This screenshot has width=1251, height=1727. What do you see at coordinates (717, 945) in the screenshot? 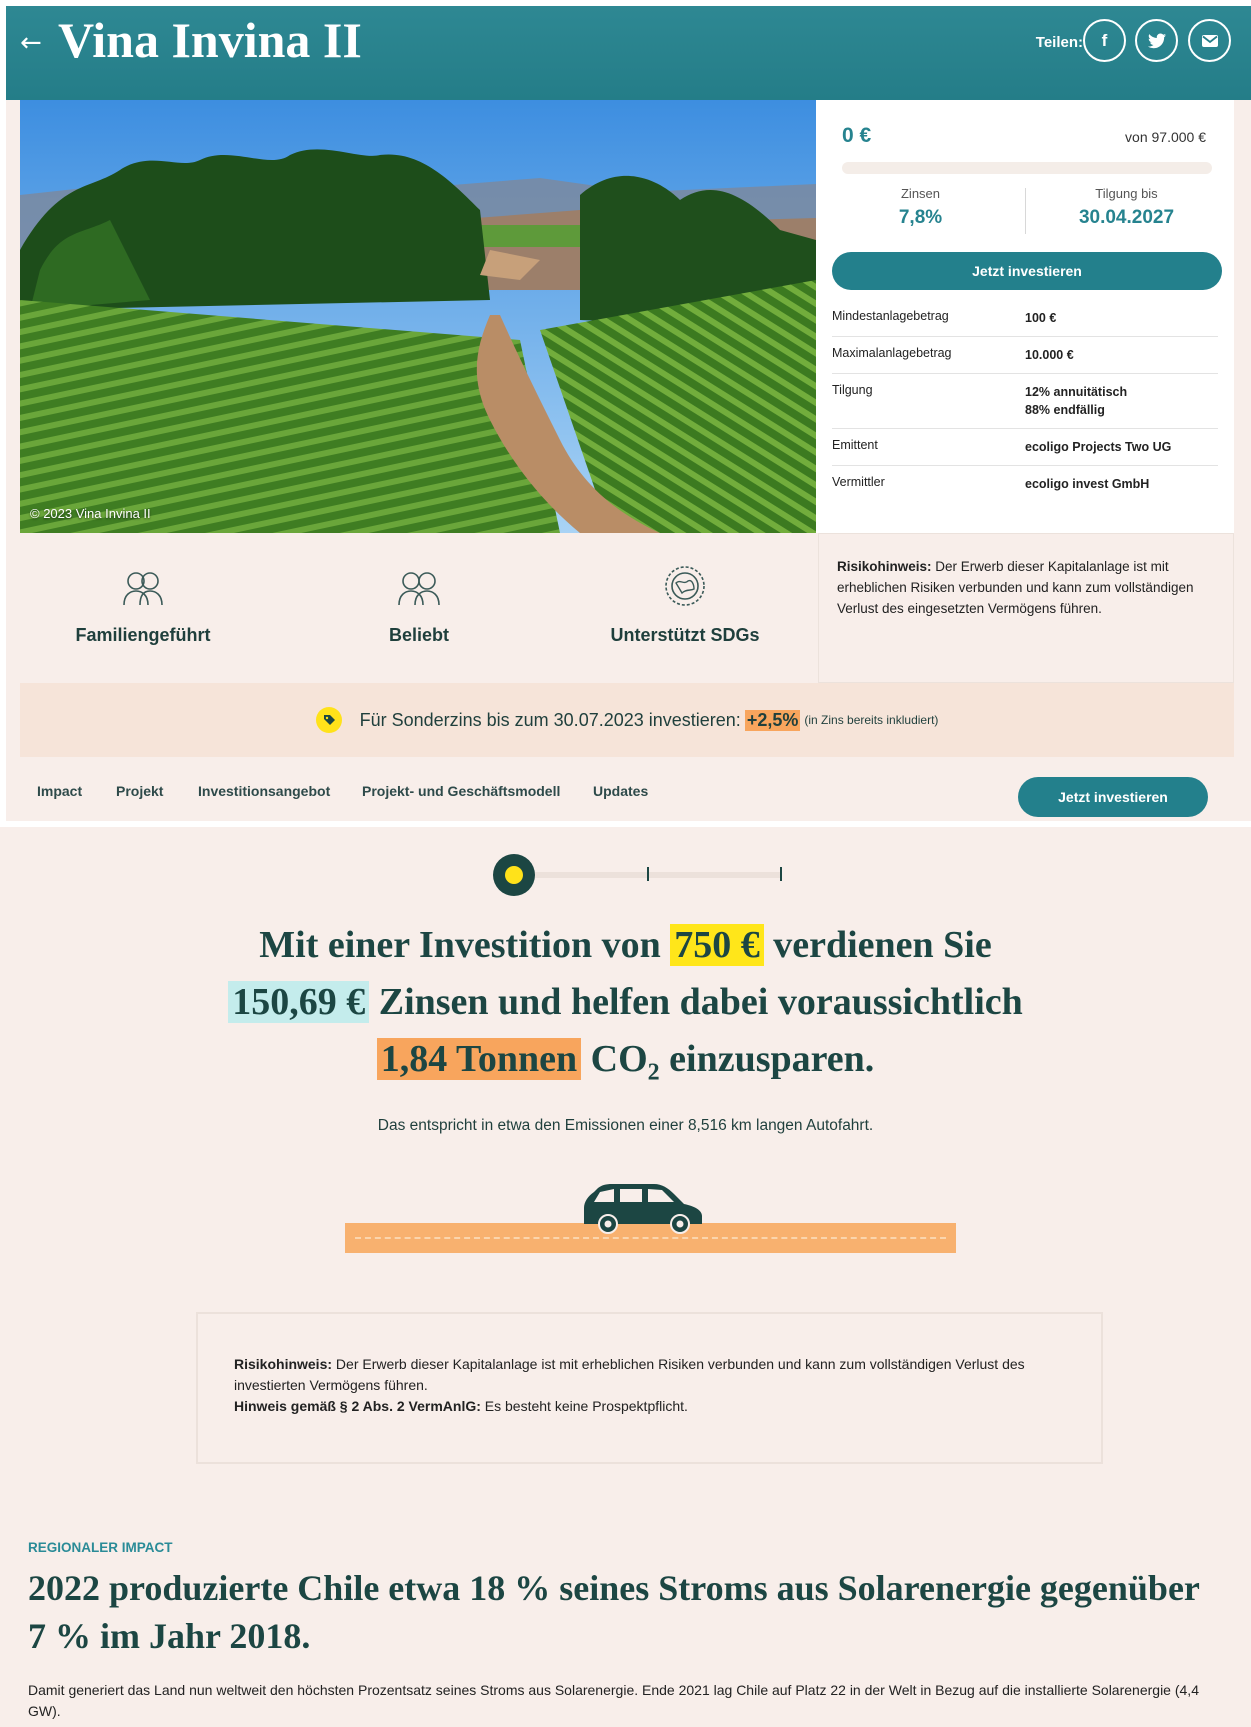
I see `investment-amount-highlight: 750 €` at bounding box center [717, 945].